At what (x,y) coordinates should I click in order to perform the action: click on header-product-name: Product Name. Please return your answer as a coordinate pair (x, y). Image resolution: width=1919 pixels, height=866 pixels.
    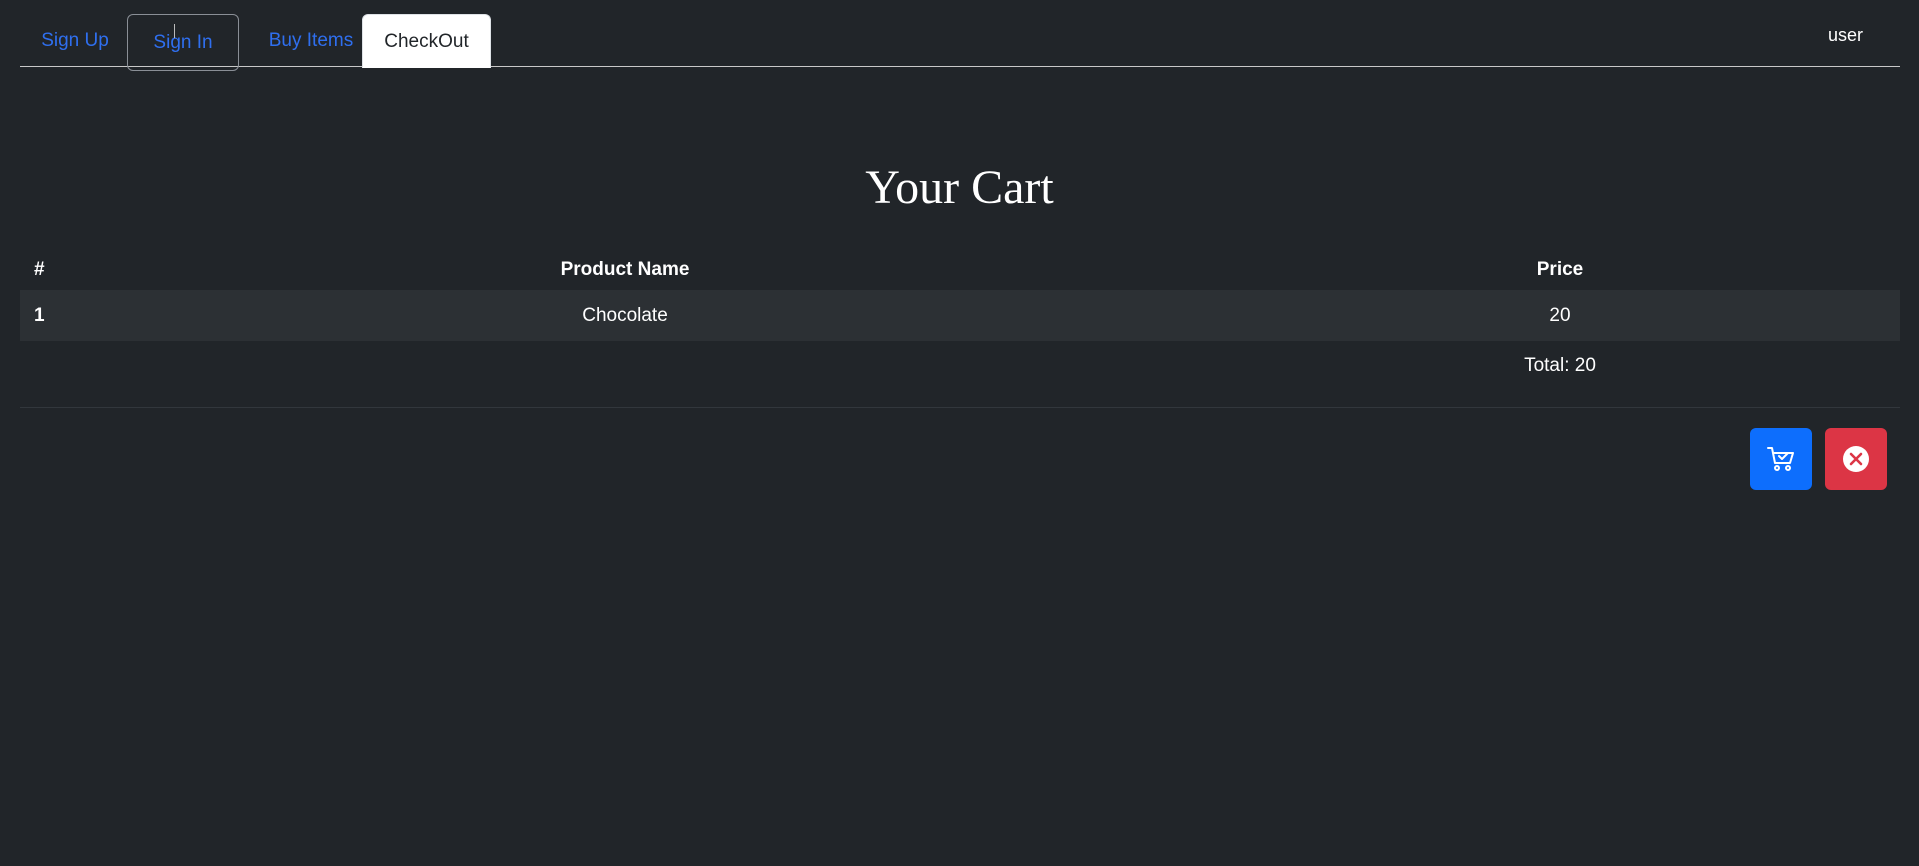
    Looking at the image, I should click on (625, 269).